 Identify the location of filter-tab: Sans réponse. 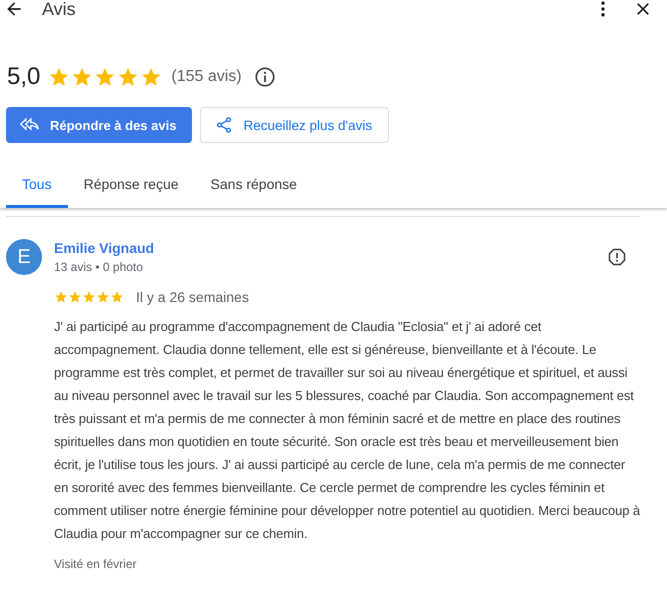
(253, 189).